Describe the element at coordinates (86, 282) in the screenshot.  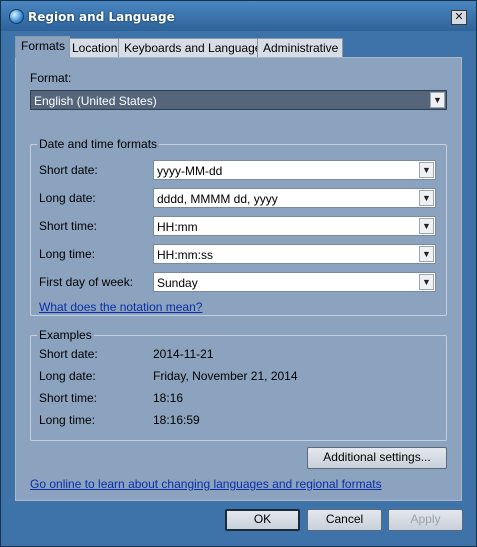
I see `first-day-label: First day of week:` at that location.